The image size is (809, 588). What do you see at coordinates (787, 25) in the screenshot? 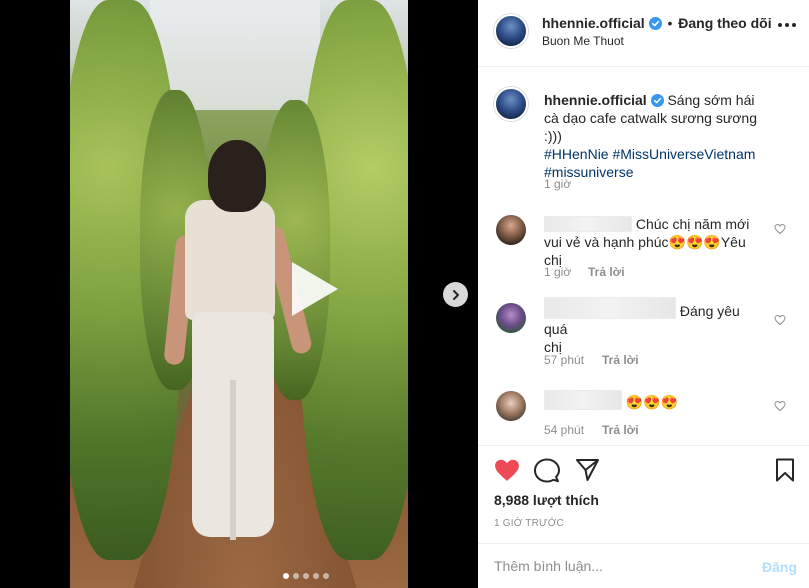
I see `more-options-icon` at bounding box center [787, 25].